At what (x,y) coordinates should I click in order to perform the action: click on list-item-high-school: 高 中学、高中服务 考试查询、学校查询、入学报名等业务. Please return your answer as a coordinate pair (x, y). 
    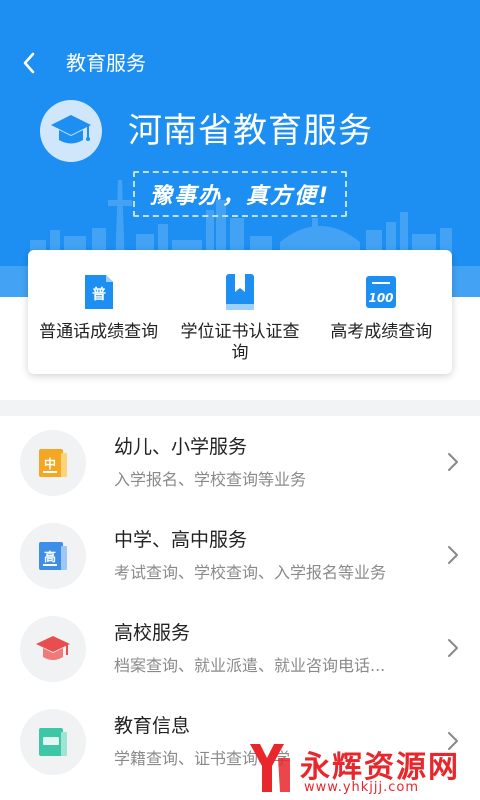
    Looking at the image, I should click on (240, 555).